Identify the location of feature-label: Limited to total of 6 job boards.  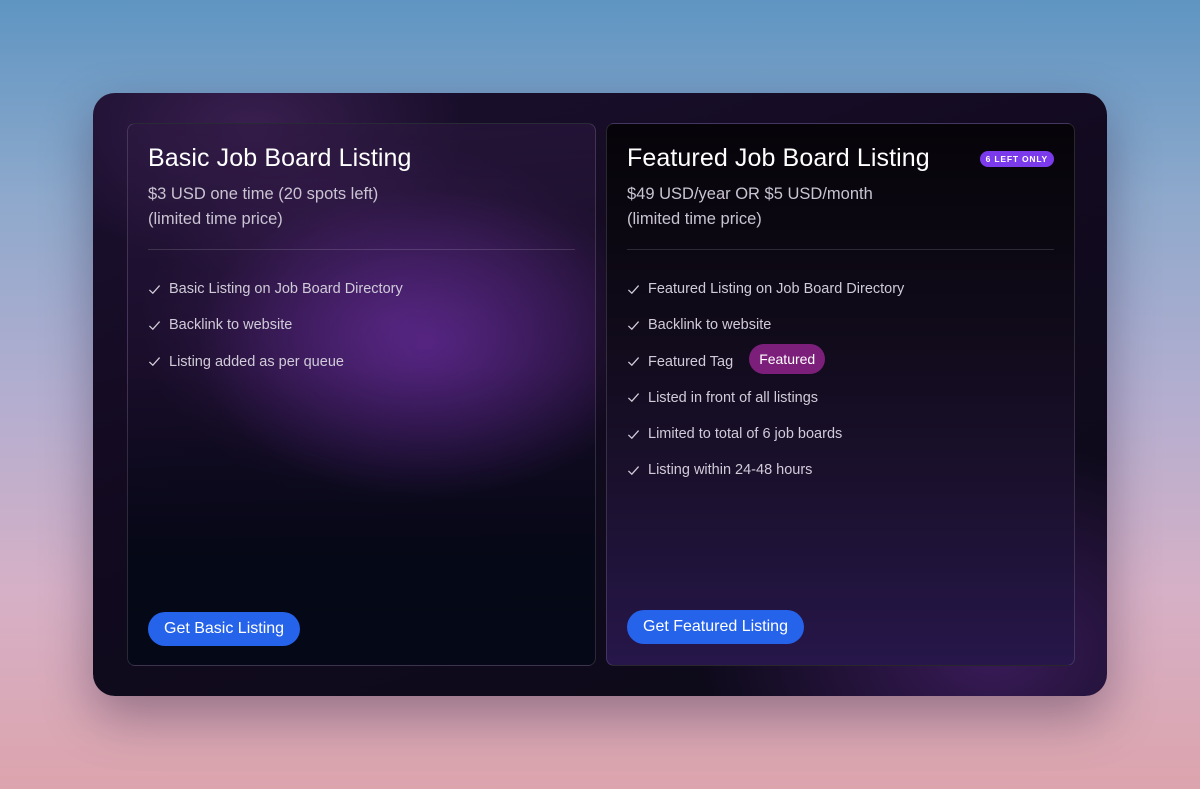
(745, 434).